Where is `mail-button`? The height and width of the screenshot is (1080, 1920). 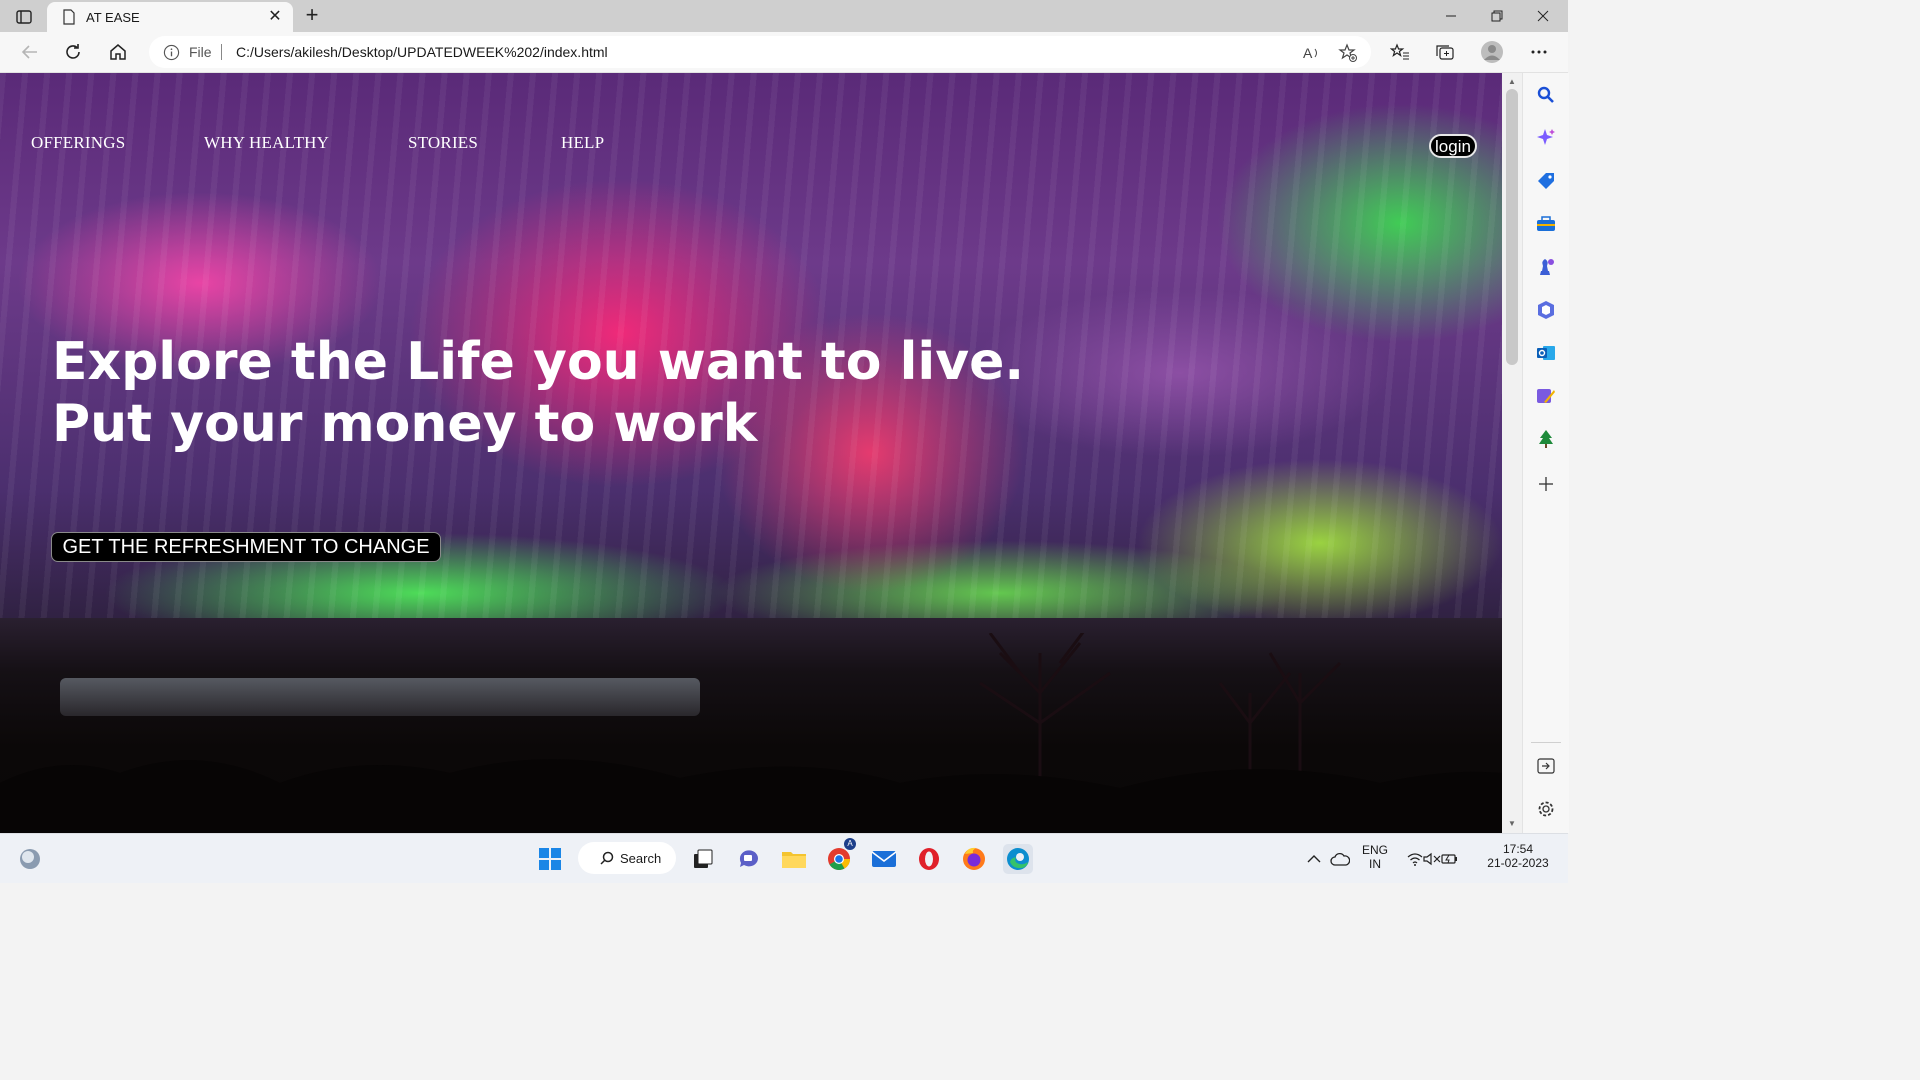 mail-button is located at coordinates (884, 859).